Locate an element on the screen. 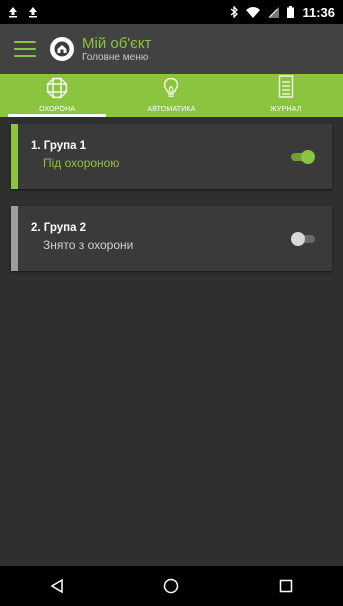 The height and width of the screenshot is (606, 343). back-icon is located at coordinates (57, 586).